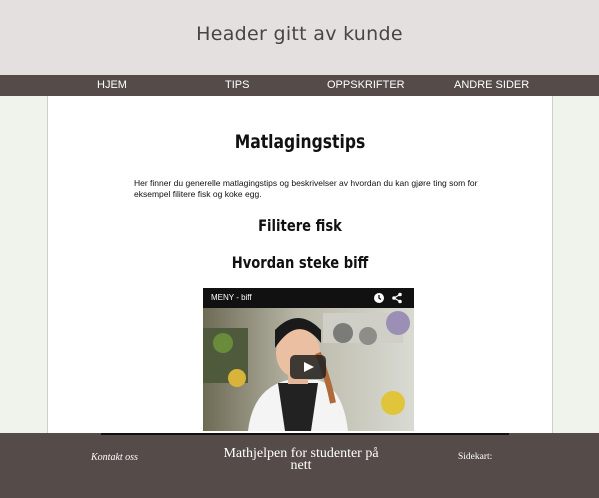 This screenshot has height=498, width=599. I want to click on footer-divider, so click(305, 434).